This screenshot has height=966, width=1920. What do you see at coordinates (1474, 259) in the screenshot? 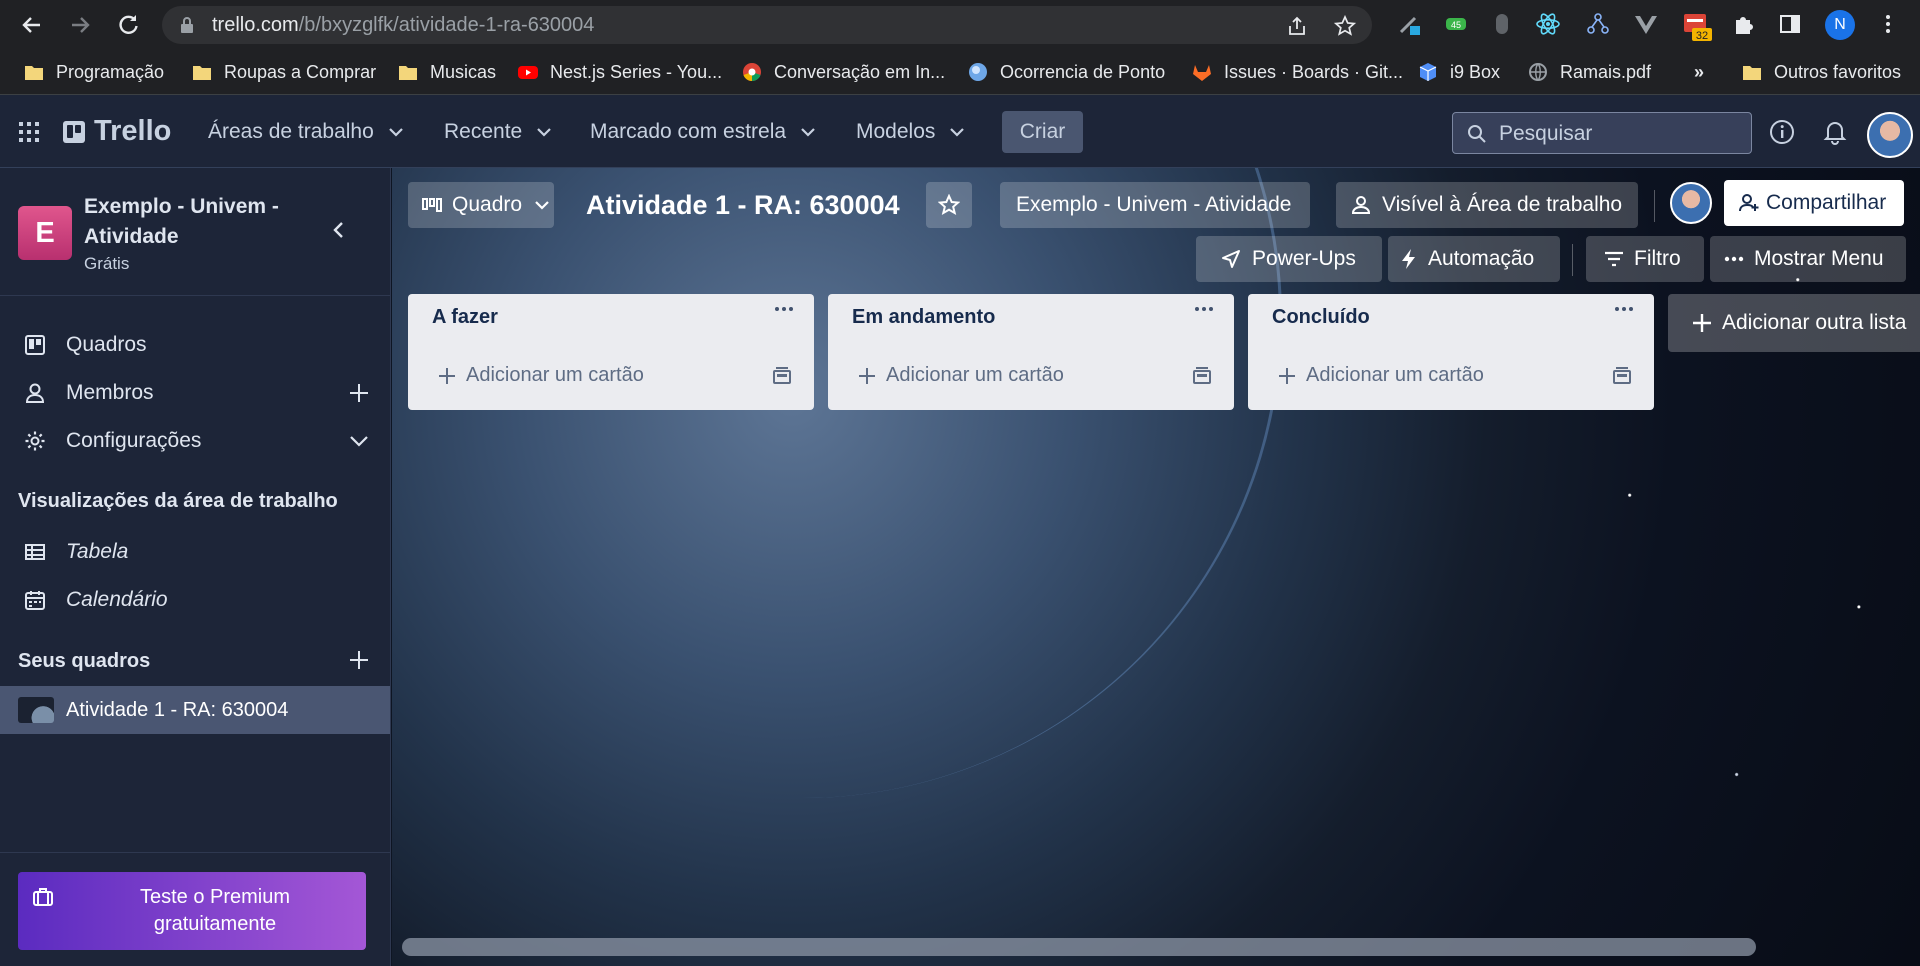
I see `automation-button: Automação` at bounding box center [1474, 259].